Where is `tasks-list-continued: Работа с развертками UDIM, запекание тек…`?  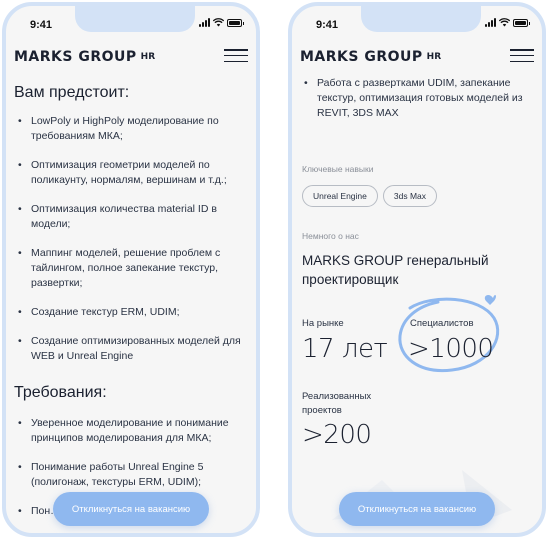 tasks-list-continued: Работа с развертками UDIM, запекание тек… is located at coordinates (416, 98).